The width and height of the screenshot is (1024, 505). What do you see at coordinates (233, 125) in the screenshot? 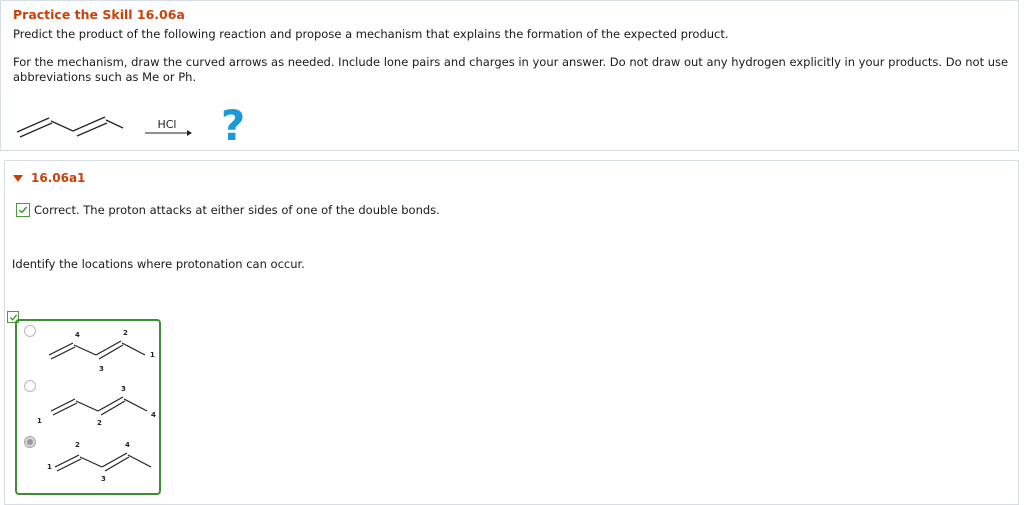
I see `question-mark-icon: ?` at bounding box center [233, 125].